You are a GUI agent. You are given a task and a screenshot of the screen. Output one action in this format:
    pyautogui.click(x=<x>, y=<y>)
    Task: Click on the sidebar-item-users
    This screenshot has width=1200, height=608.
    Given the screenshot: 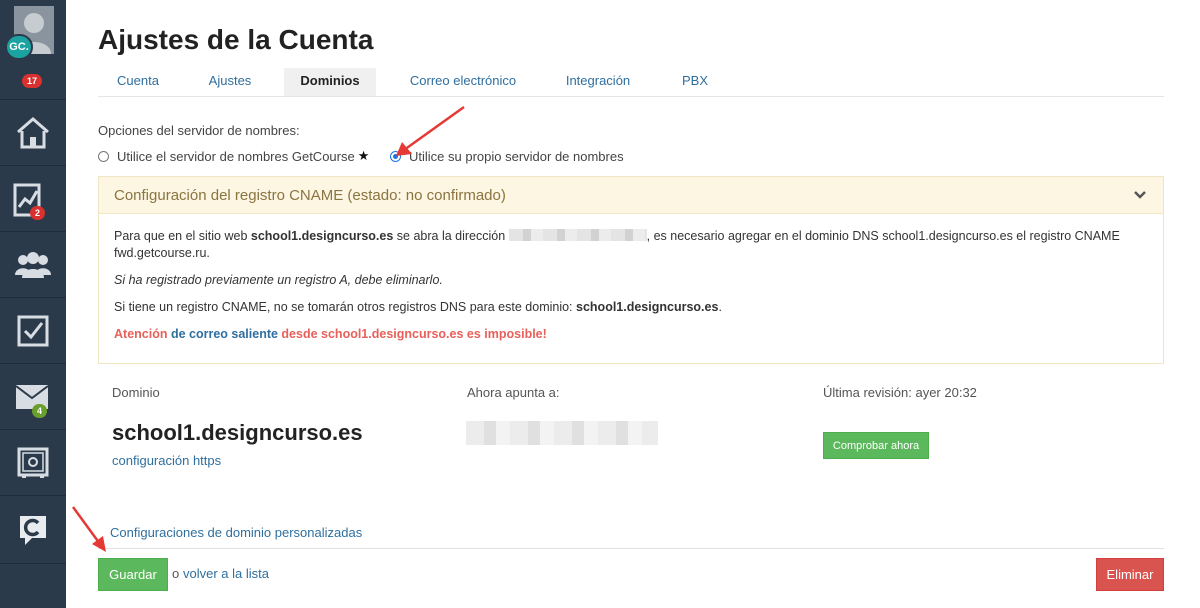 What is the action you would take?
    pyautogui.click(x=33, y=265)
    